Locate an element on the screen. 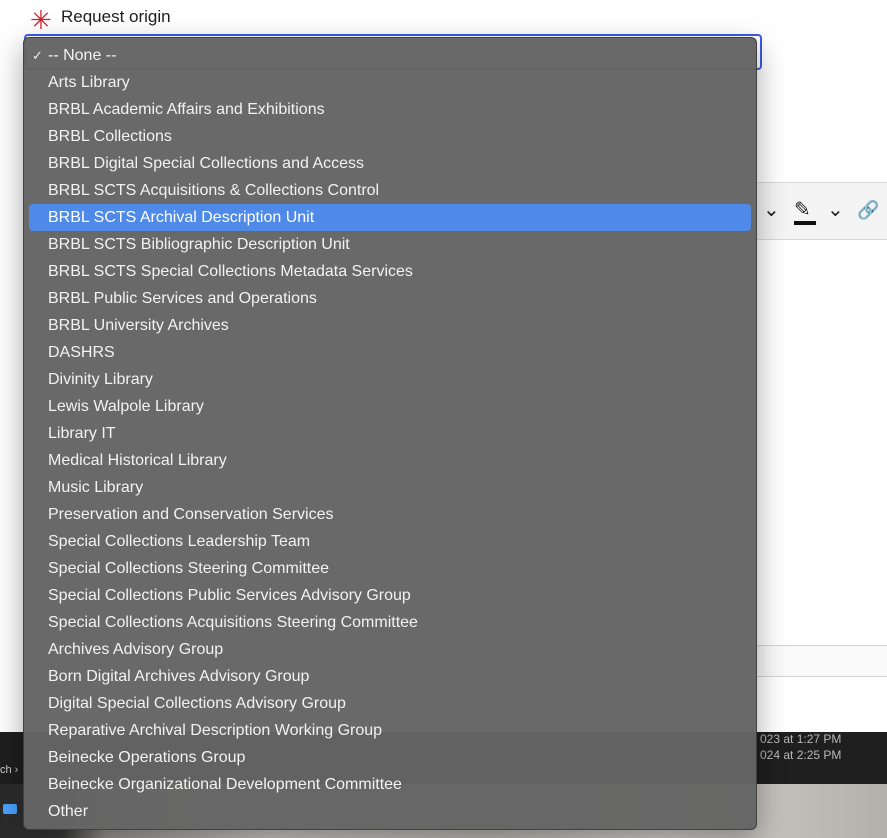 The width and height of the screenshot is (887, 838). folder-icon is located at coordinates (10, 809).